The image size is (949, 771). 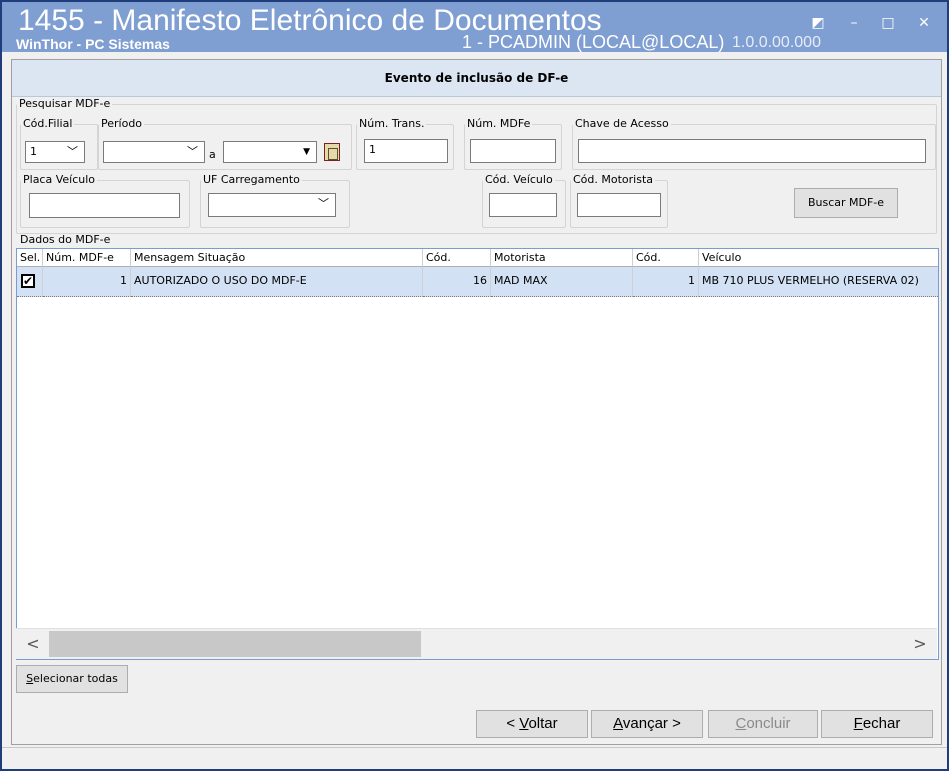 I want to click on fechar-label: echar, so click(x=881, y=723).